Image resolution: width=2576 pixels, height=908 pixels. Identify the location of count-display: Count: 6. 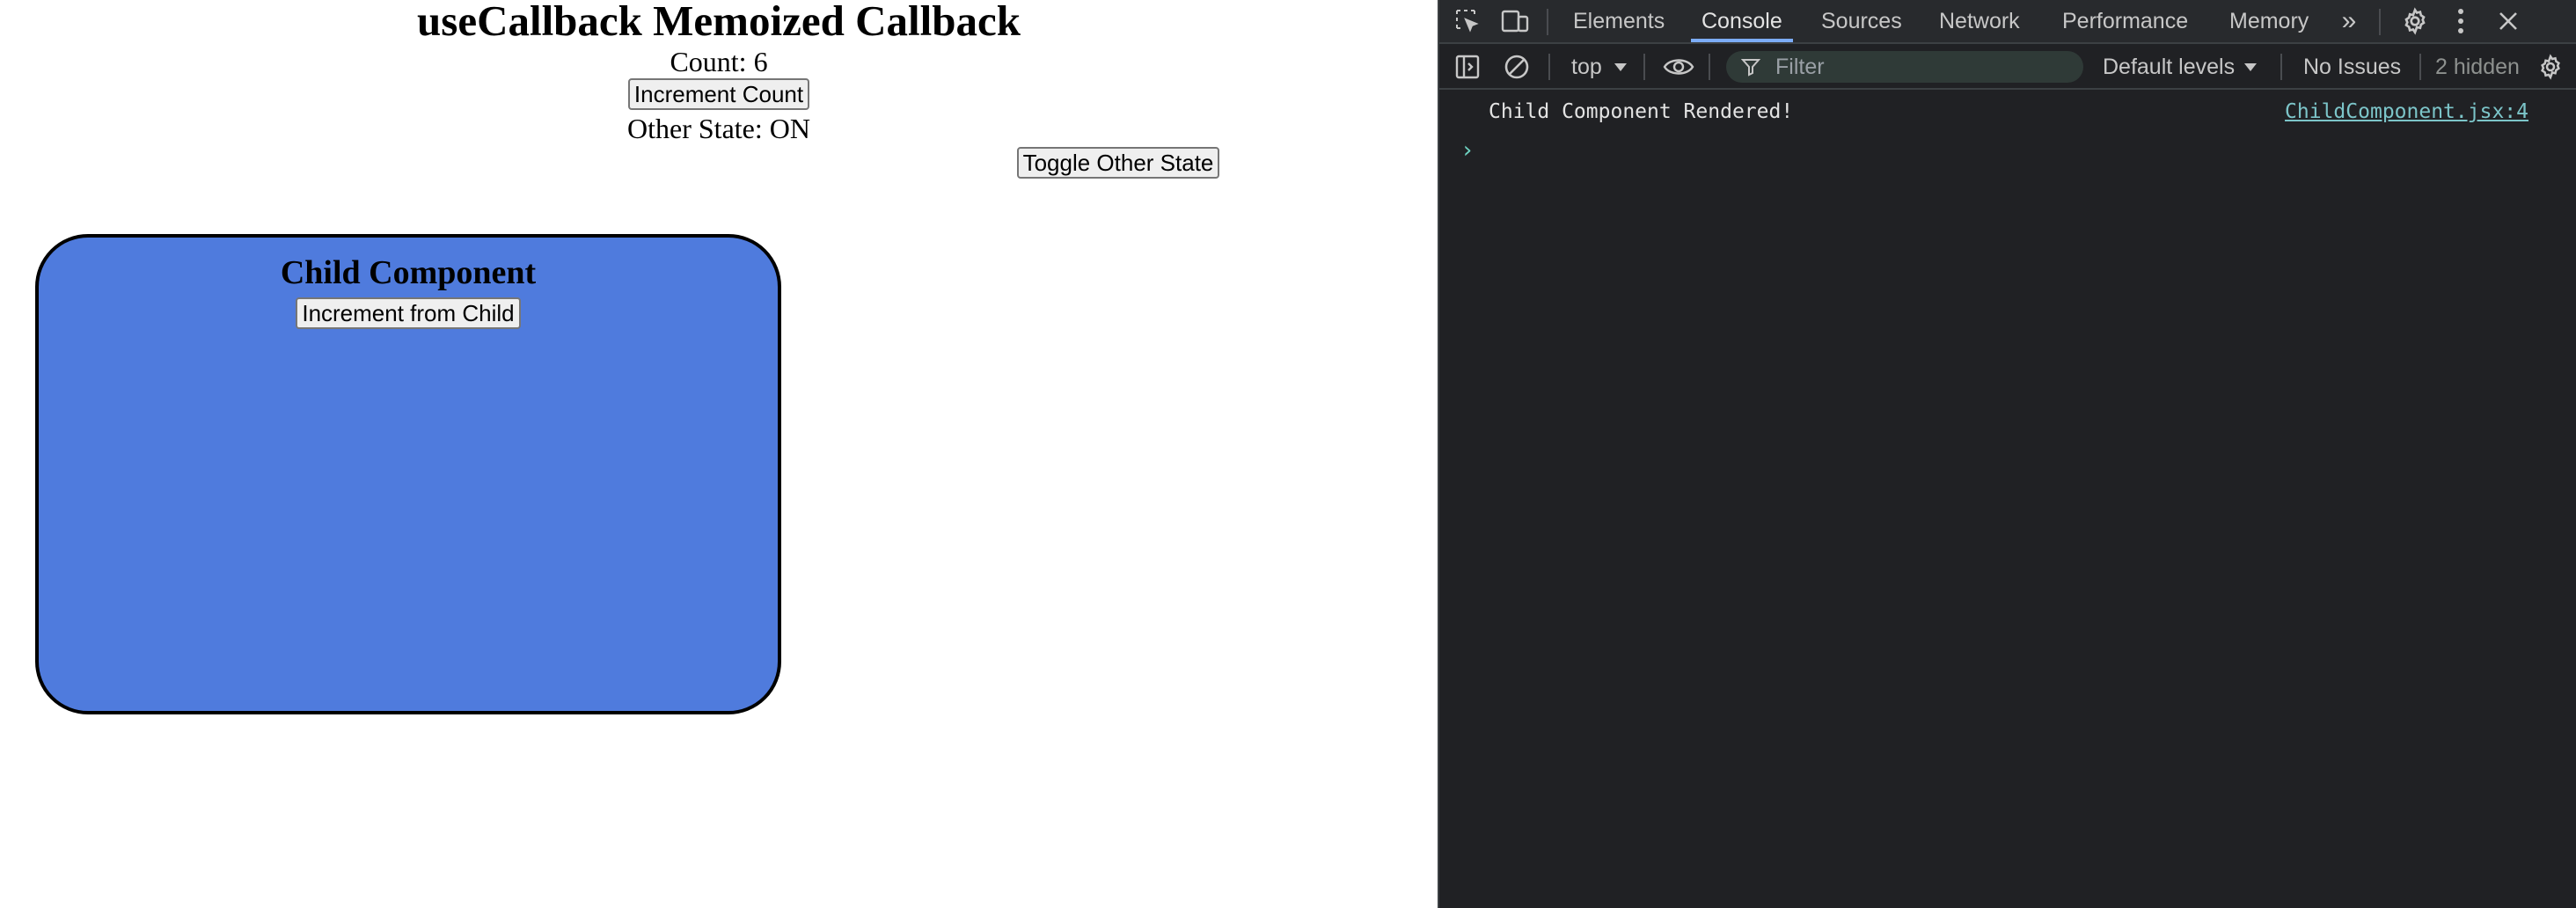
(719, 61).